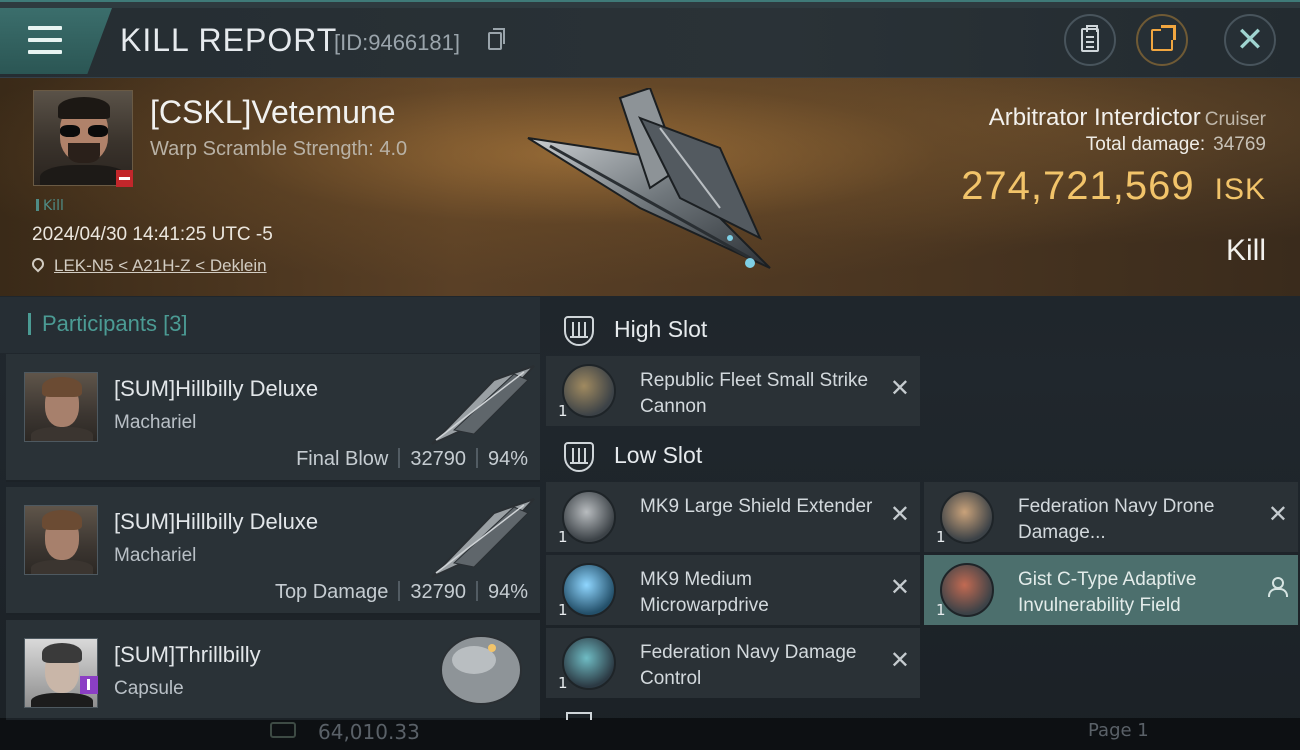 This screenshot has height=750, width=1300. What do you see at coordinates (279, 149) in the screenshot?
I see `warp-scramble-strength: Warp Scramble Strength: 4.0` at bounding box center [279, 149].